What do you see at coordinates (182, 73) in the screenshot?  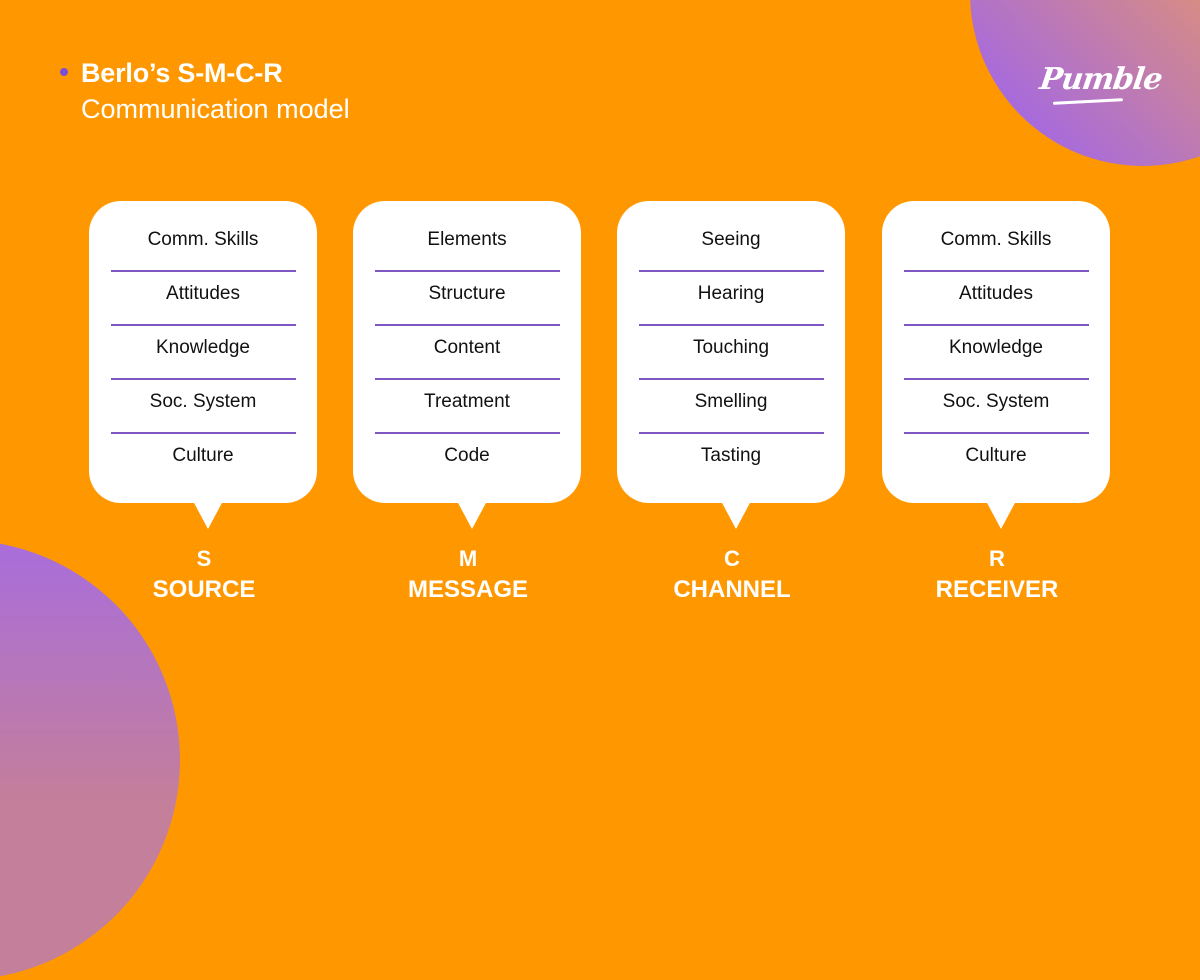 I see `title-main: Berlo’s S-M-C-R` at bounding box center [182, 73].